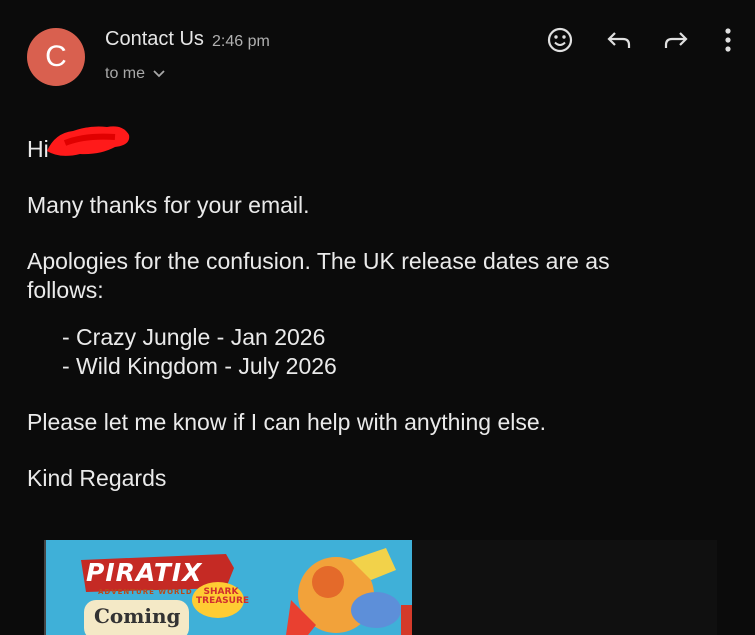 Image resolution: width=755 pixels, height=635 pixels. I want to click on list-item: - Wild Kingdom - July 2026, so click(199, 366).